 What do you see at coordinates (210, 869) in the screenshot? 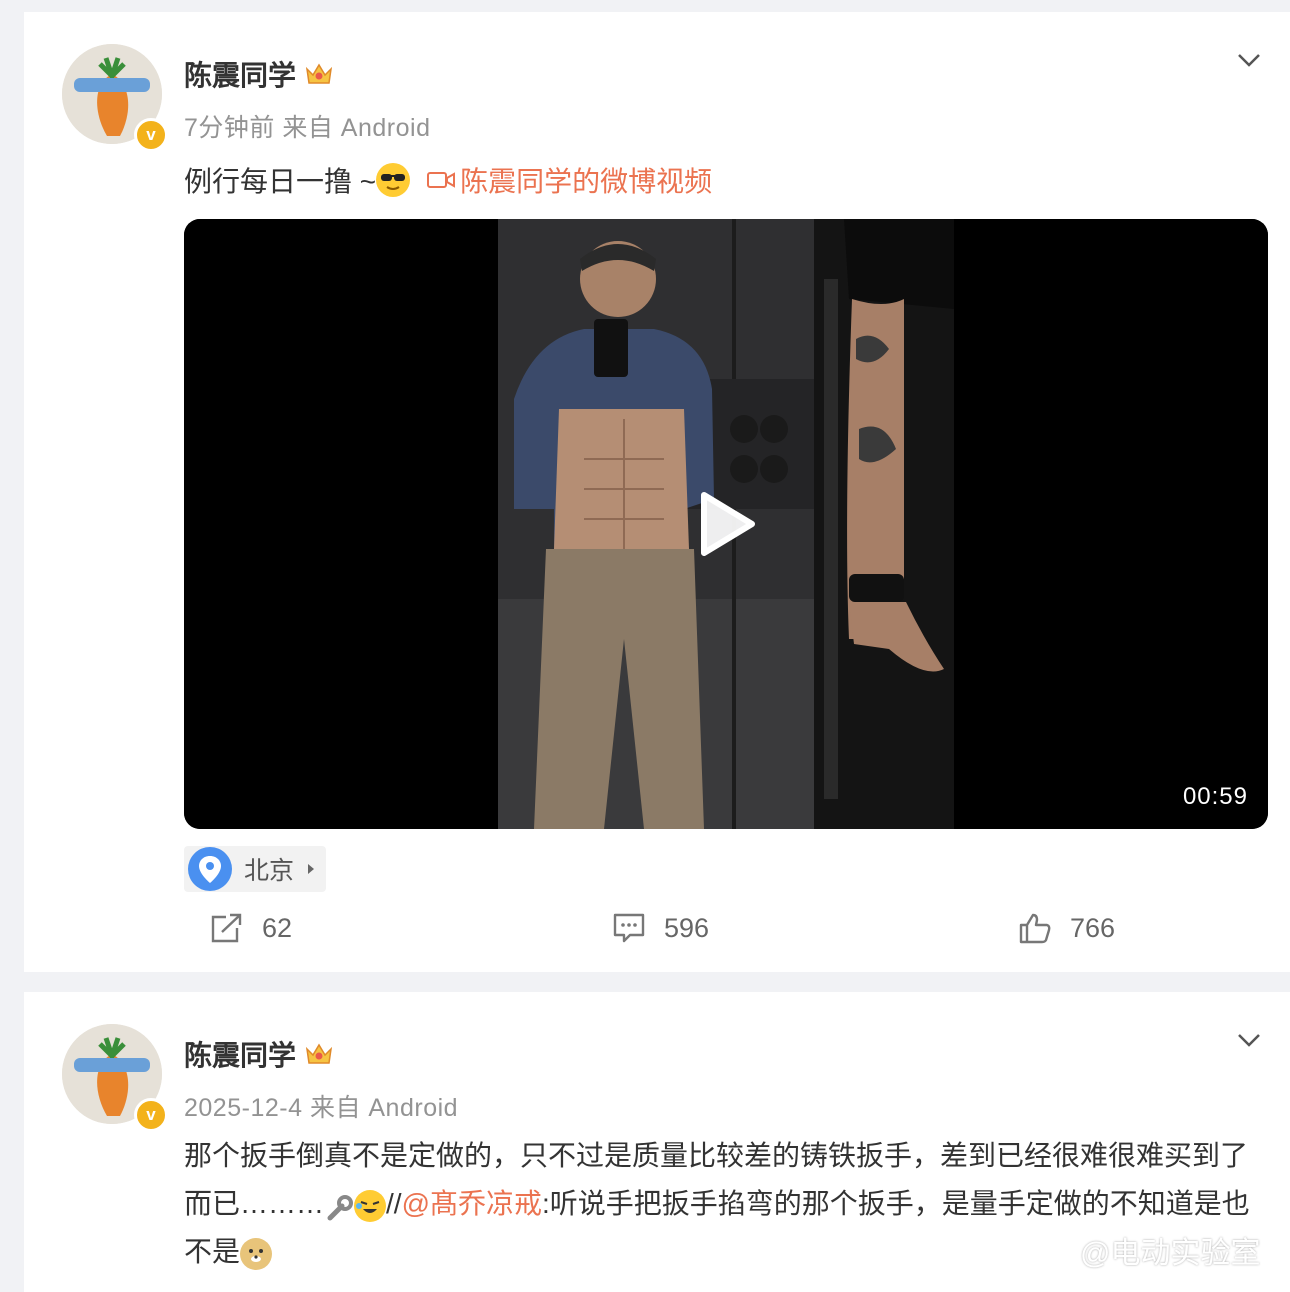
I see `location-pin-icon` at bounding box center [210, 869].